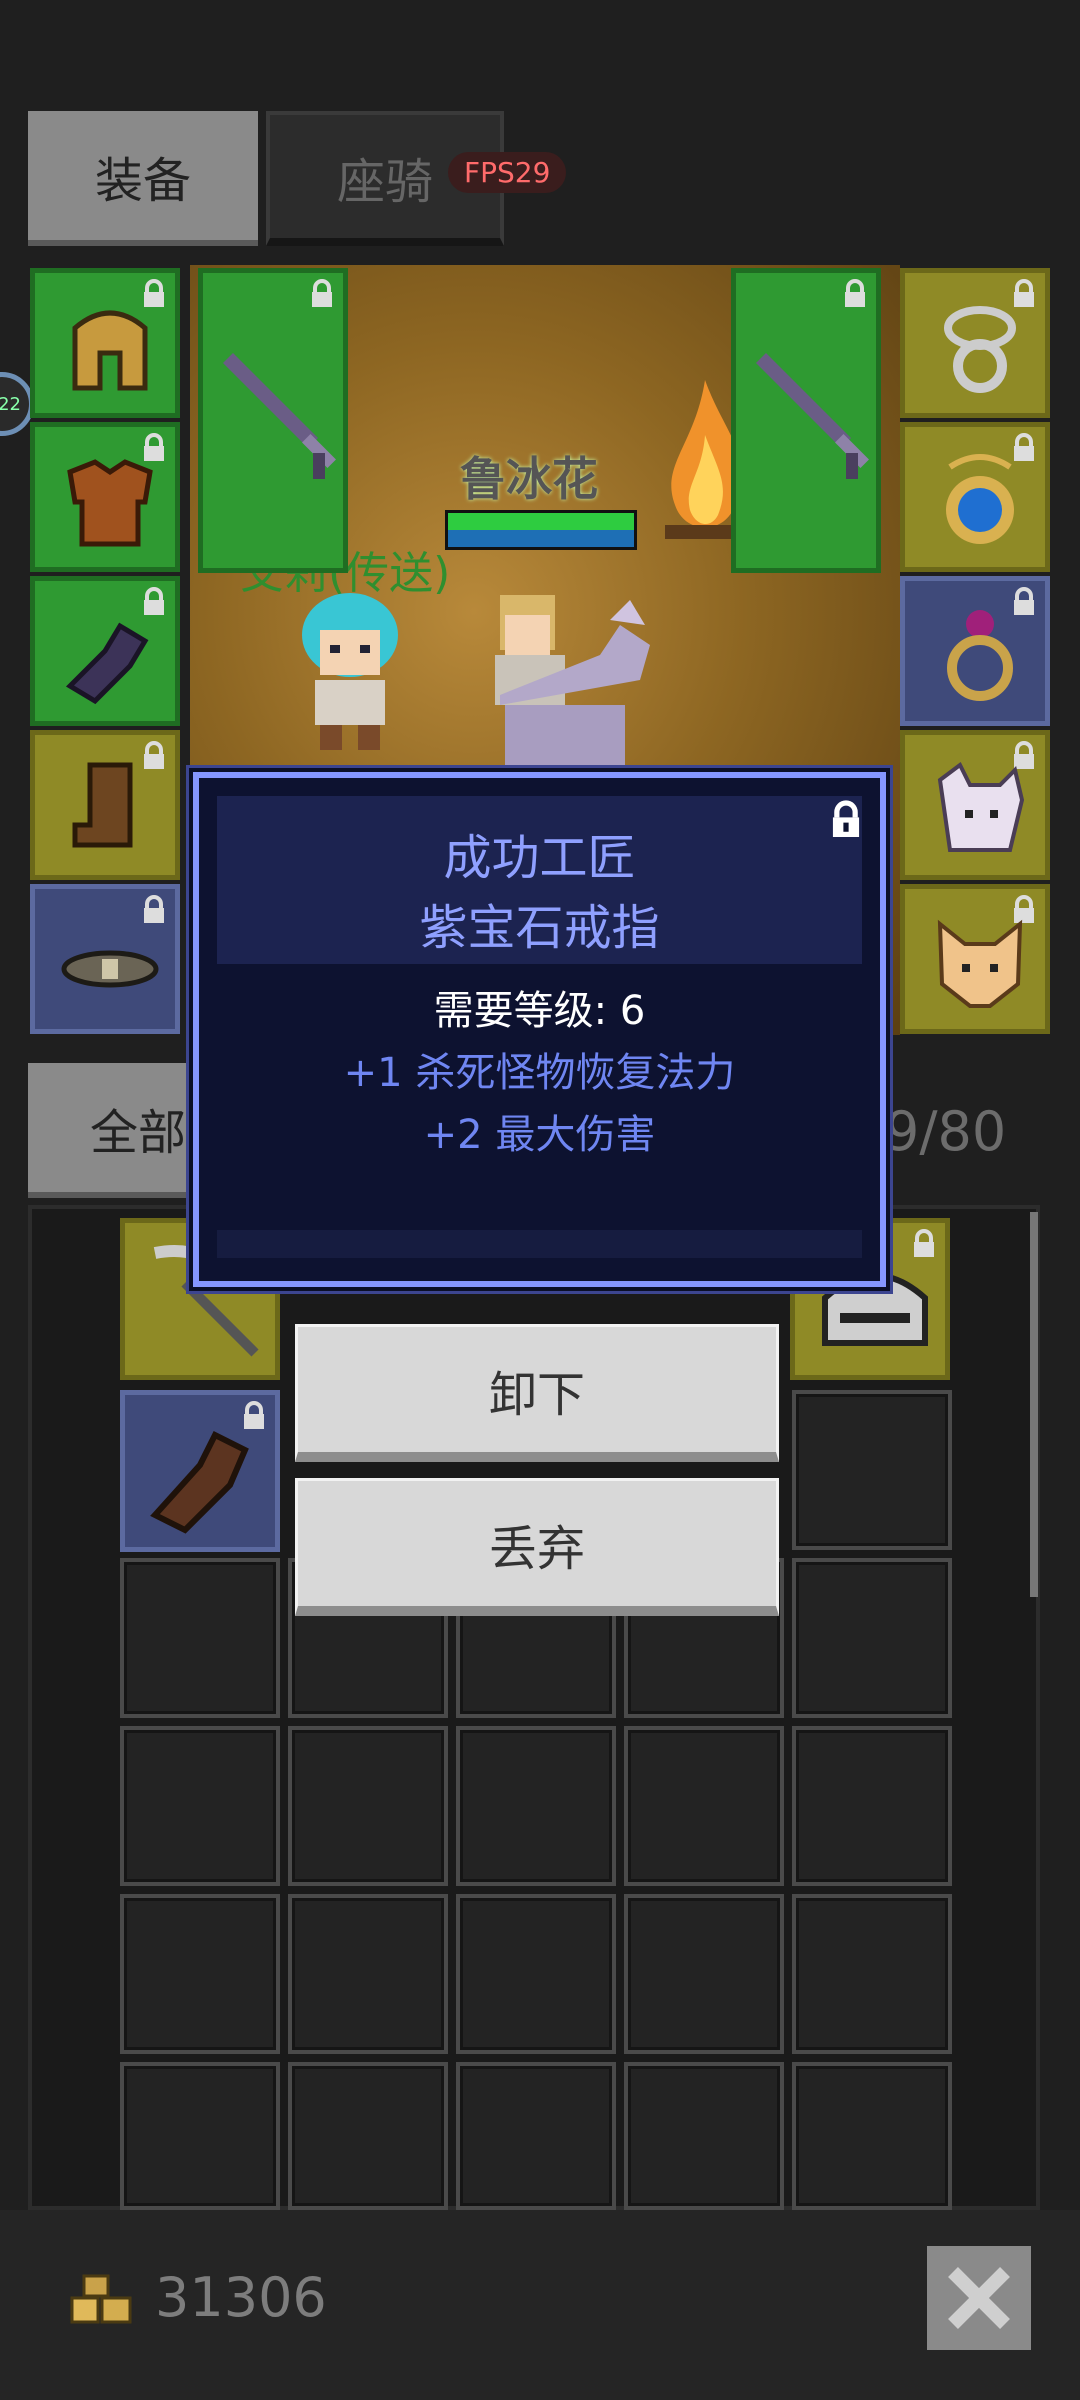 This screenshot has width=1080, height=2400. Describe the element at coordinates (980, 963) in the screenshot. I see `pet-fox-icon` at that location.